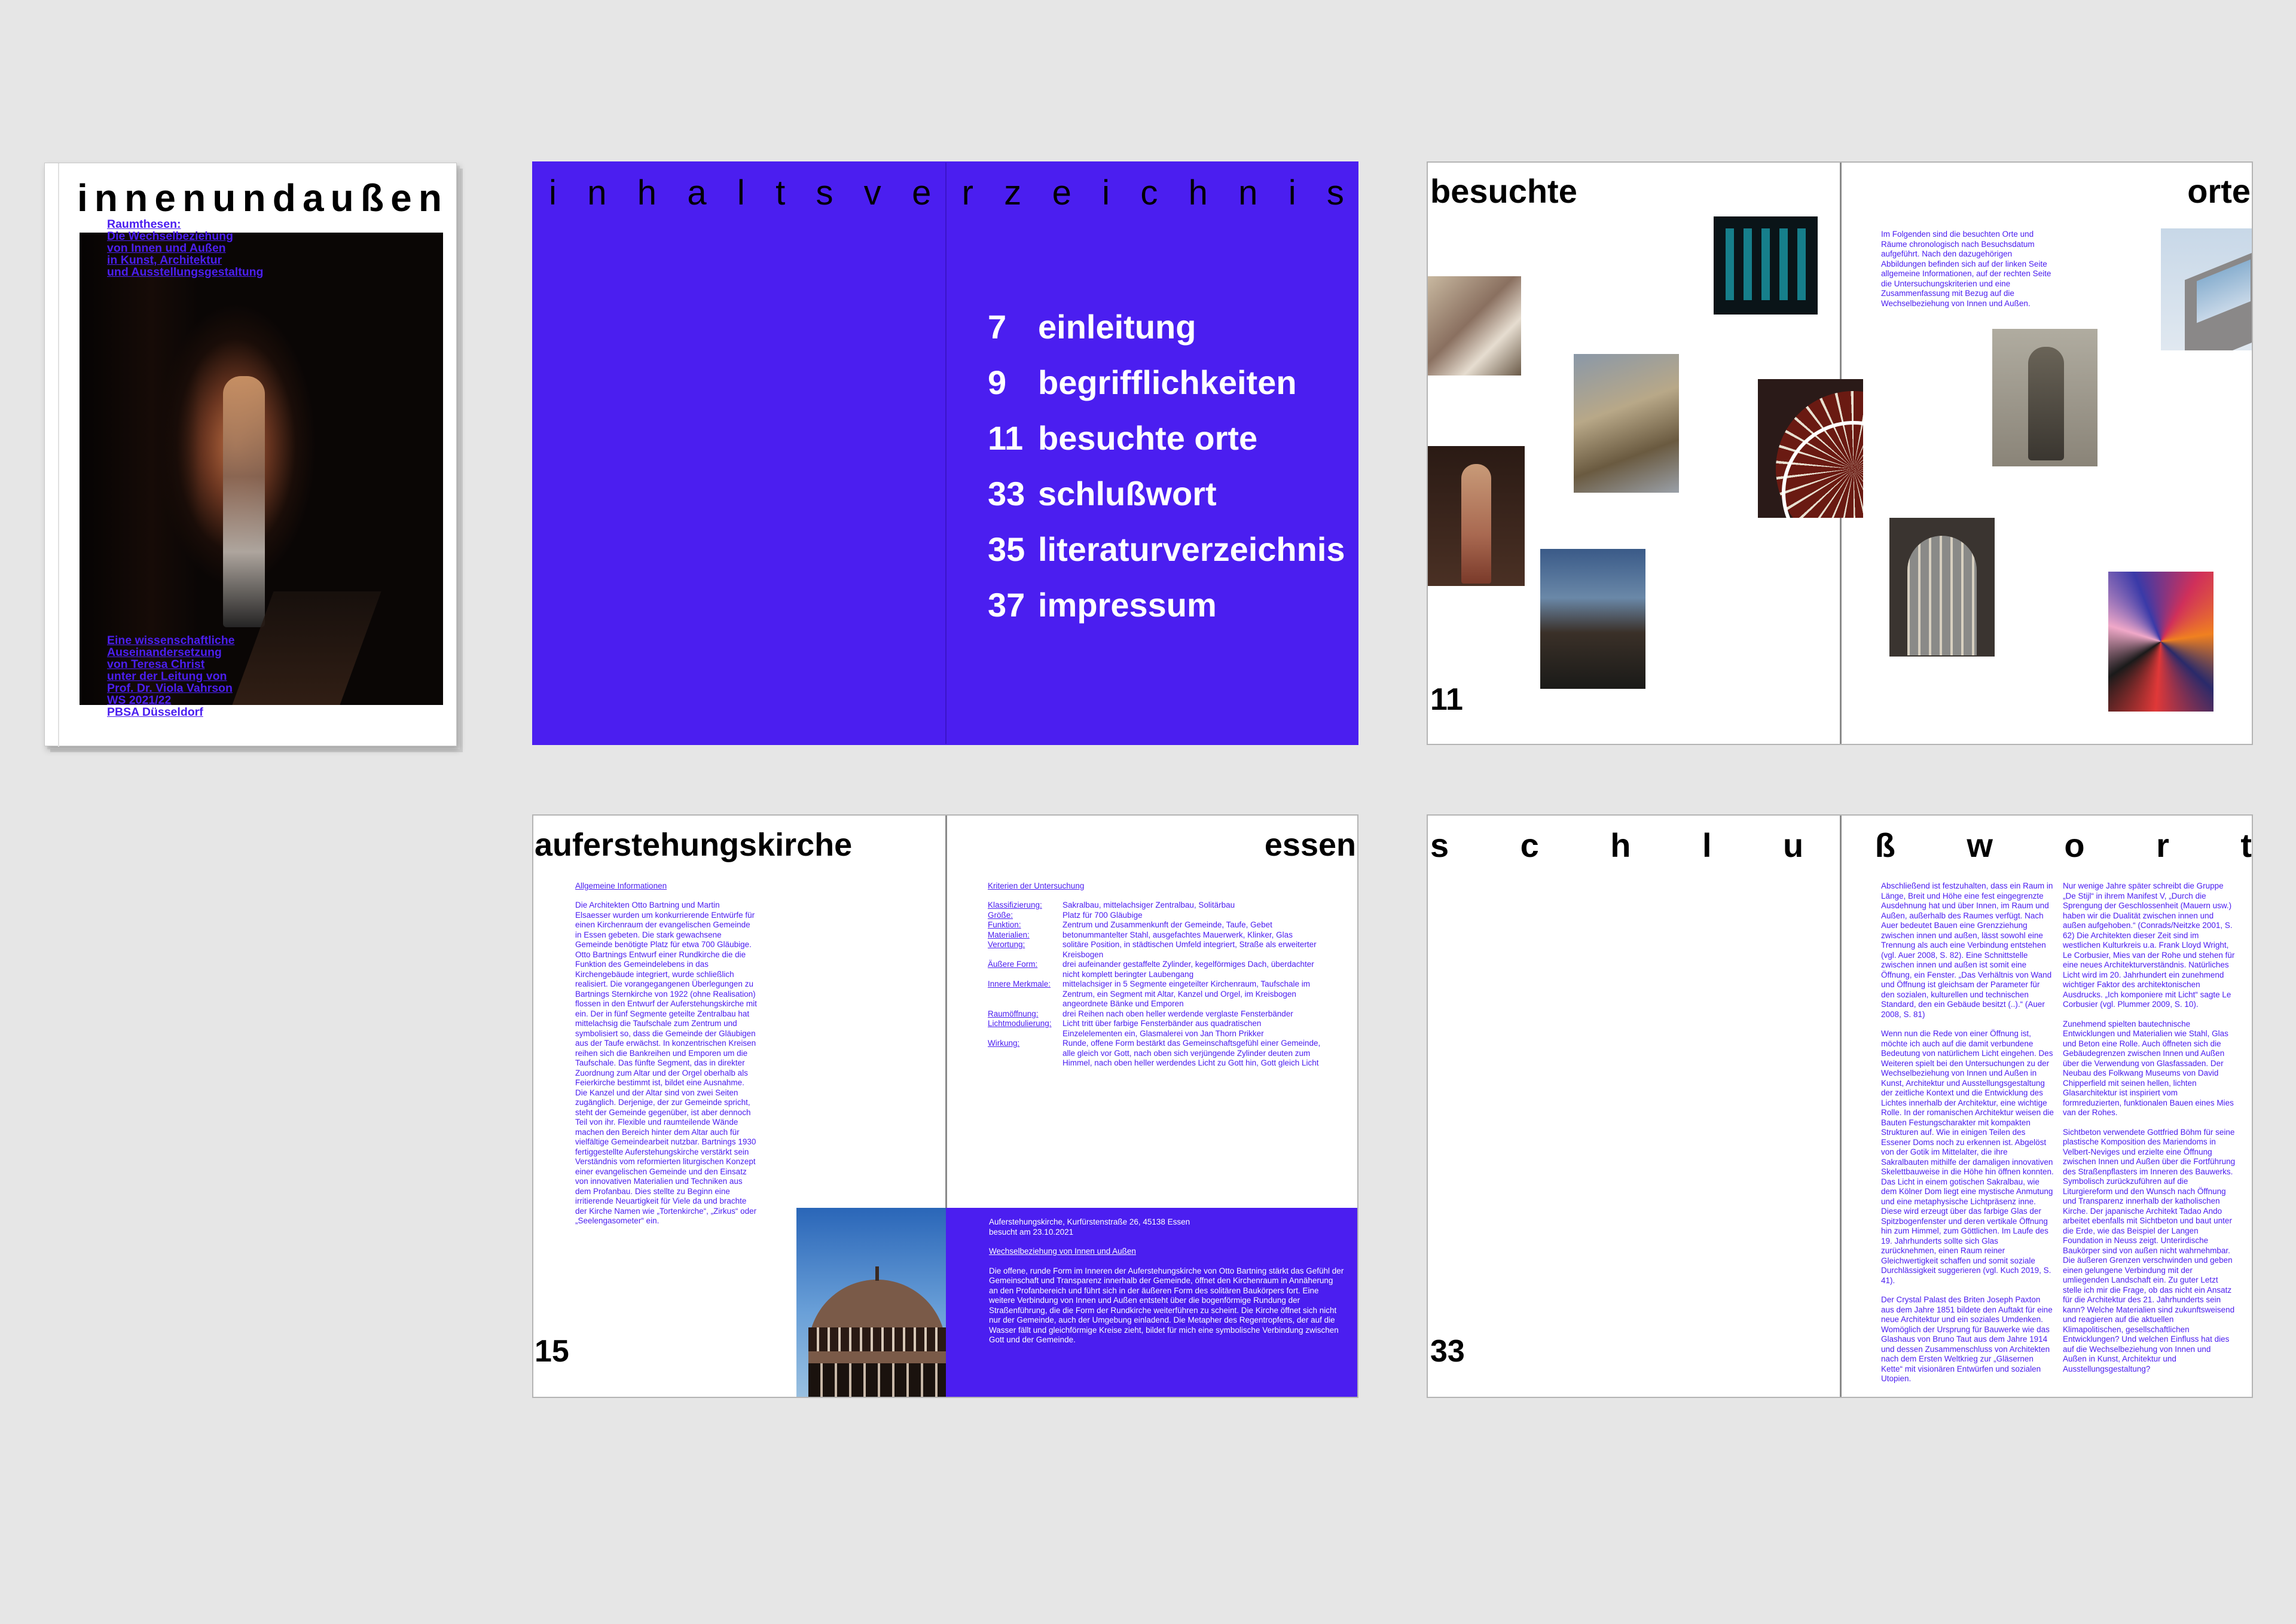 This screenshot has width=2296, height=1624. What do you see at coordinates (1149, 192) in the screenshot?
I see `toc-heading-letter: c` at bounding box center [1149, 192].